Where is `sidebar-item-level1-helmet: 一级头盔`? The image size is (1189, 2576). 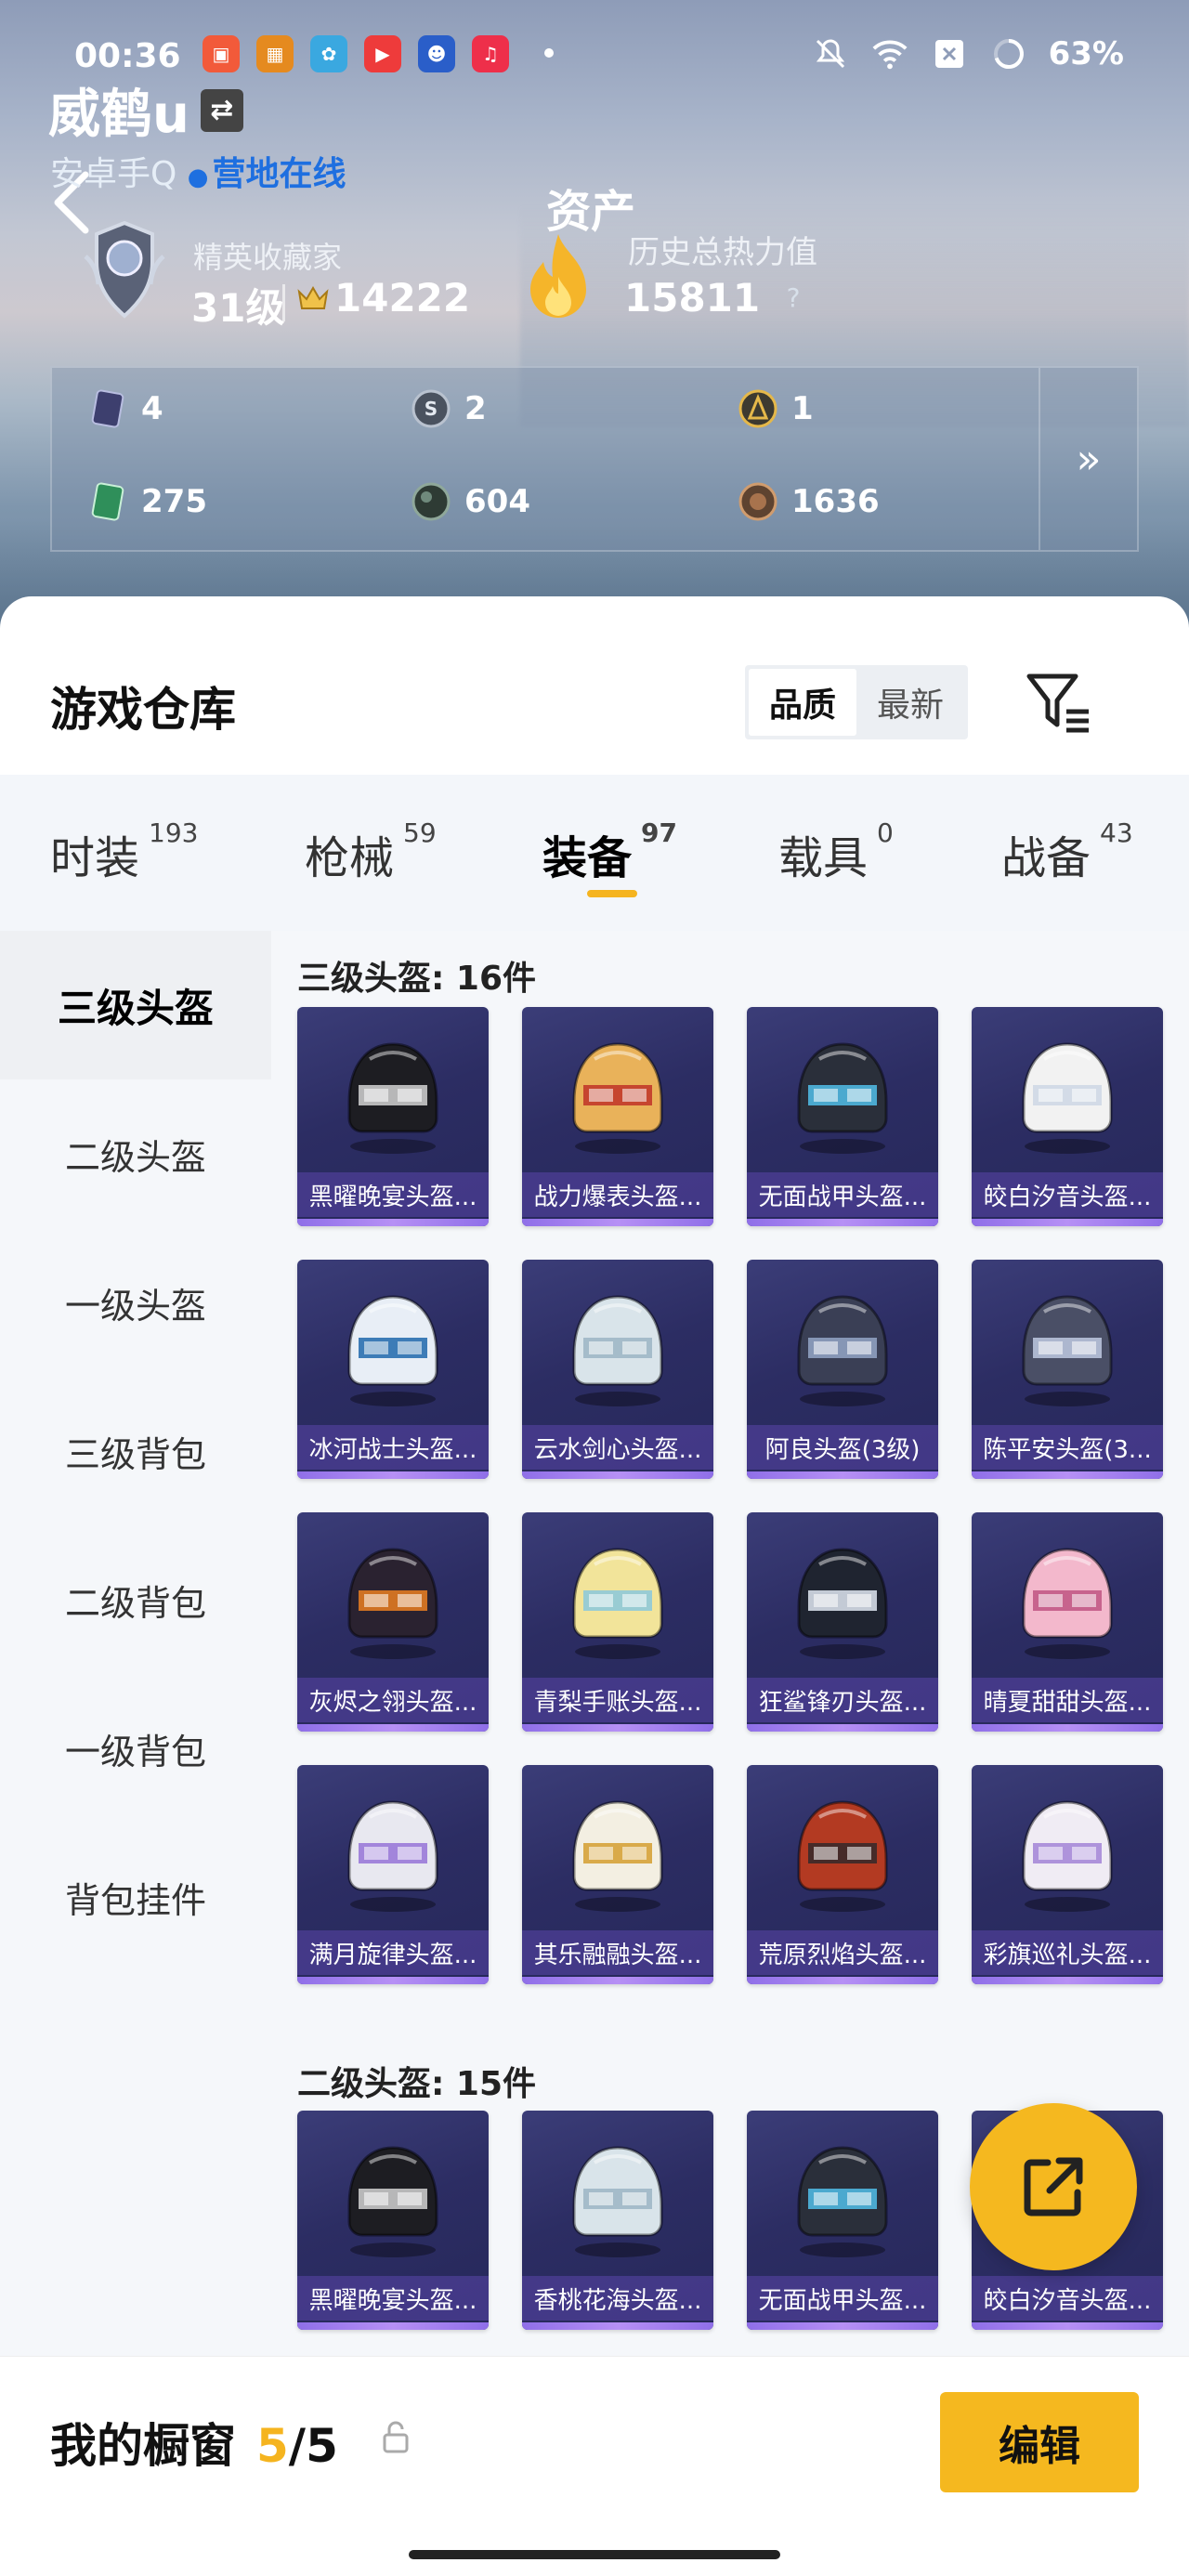
sidebar-item-level1-helmet: 一级头盔 is located at coordinates (135, 1302).